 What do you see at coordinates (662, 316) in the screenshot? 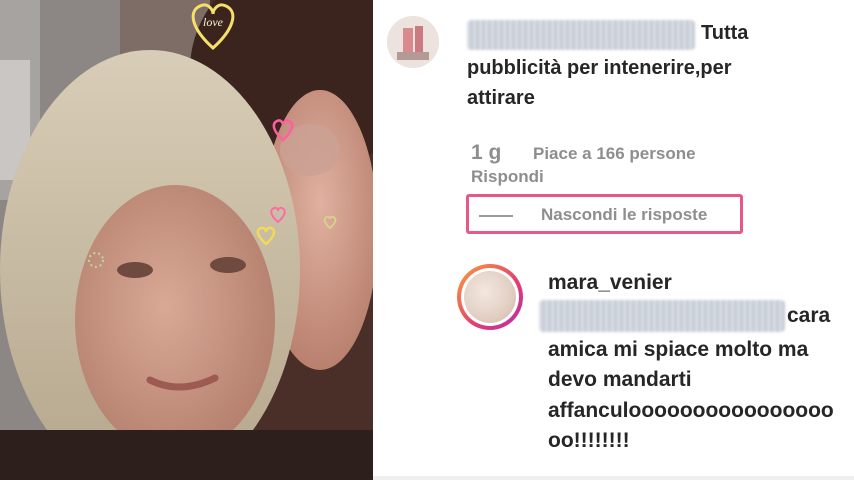
I see `obscured-mention` at bounding box center [662, 316].